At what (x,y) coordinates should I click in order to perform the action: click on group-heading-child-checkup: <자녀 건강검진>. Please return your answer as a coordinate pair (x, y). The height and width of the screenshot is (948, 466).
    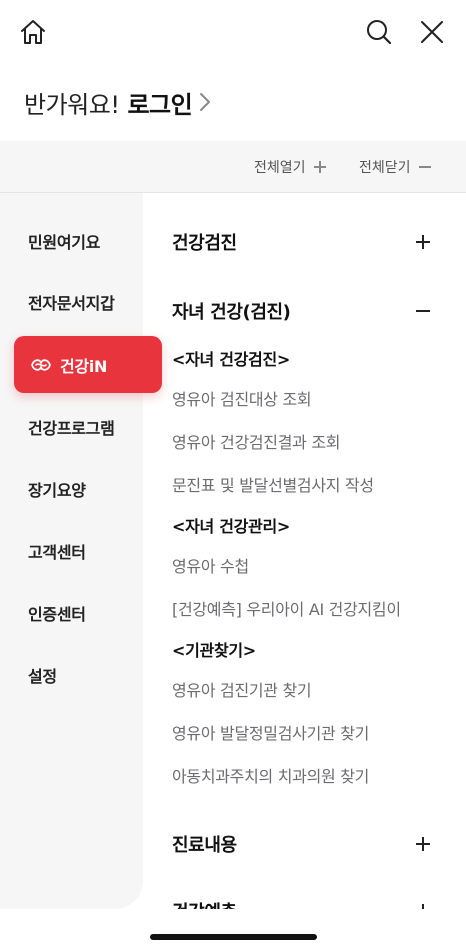
    Looking at the image, I should click on (231, 359).